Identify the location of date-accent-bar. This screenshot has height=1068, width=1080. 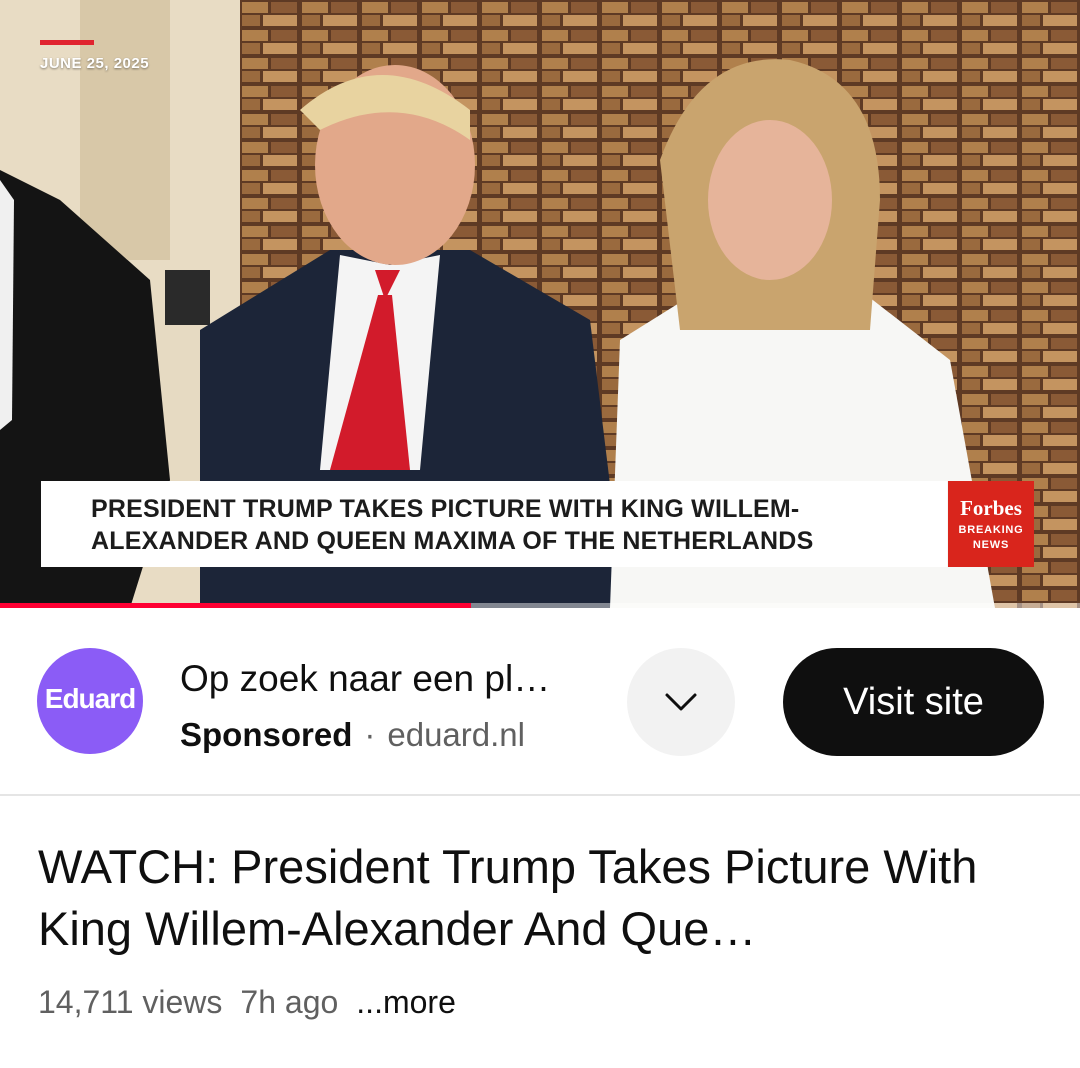
(67, 42).